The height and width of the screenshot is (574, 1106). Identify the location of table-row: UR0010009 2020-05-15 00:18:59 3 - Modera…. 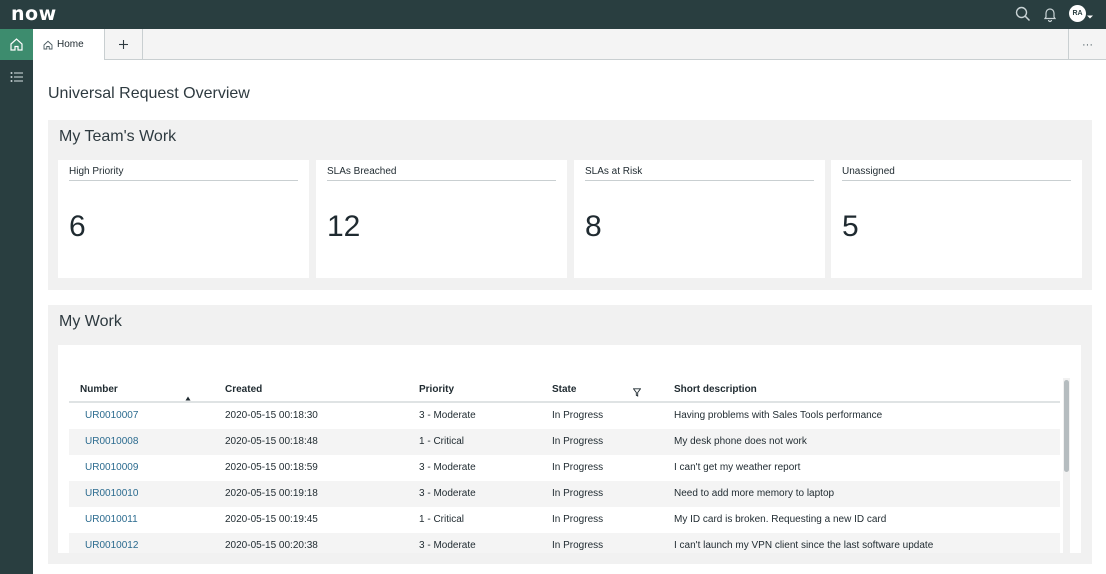
(564, 468).